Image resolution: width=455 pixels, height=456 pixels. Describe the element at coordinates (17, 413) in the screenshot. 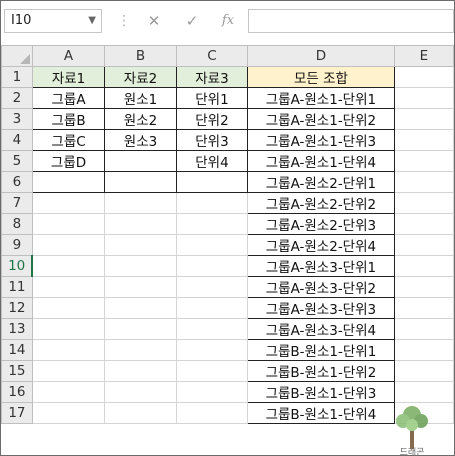

I see `row-header-17: 17` at that location.